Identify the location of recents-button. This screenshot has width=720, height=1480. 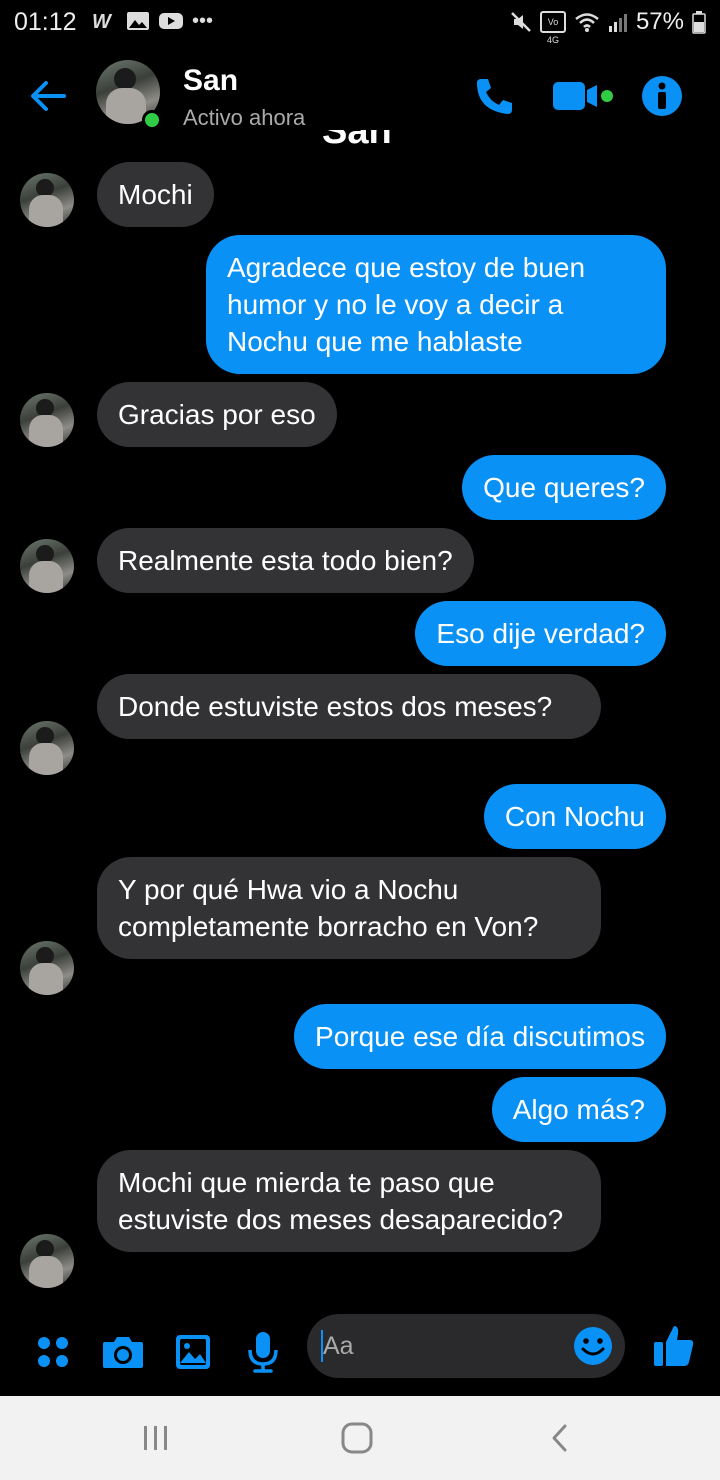
(156, 1438).